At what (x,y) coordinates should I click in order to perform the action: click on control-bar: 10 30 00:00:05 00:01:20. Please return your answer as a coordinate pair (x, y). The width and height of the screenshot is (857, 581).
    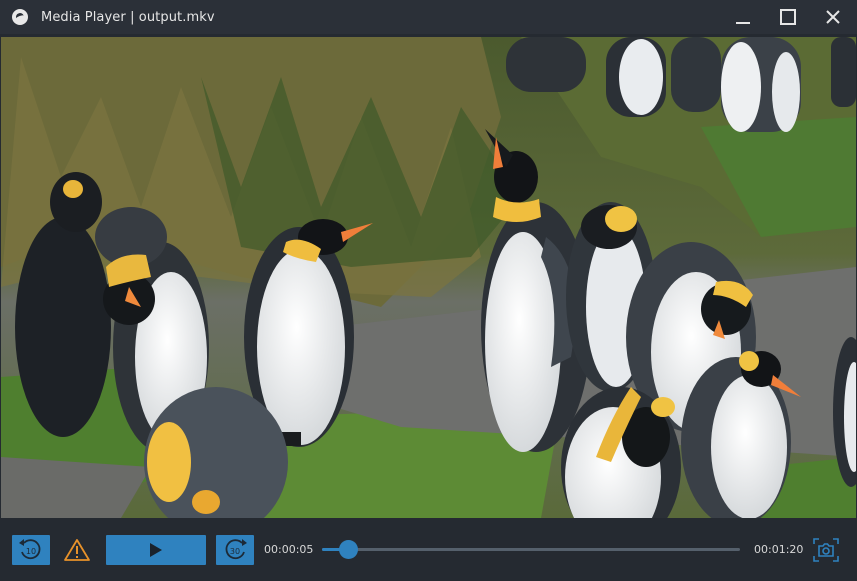
    Looking at the image, I should click on (428, 549).